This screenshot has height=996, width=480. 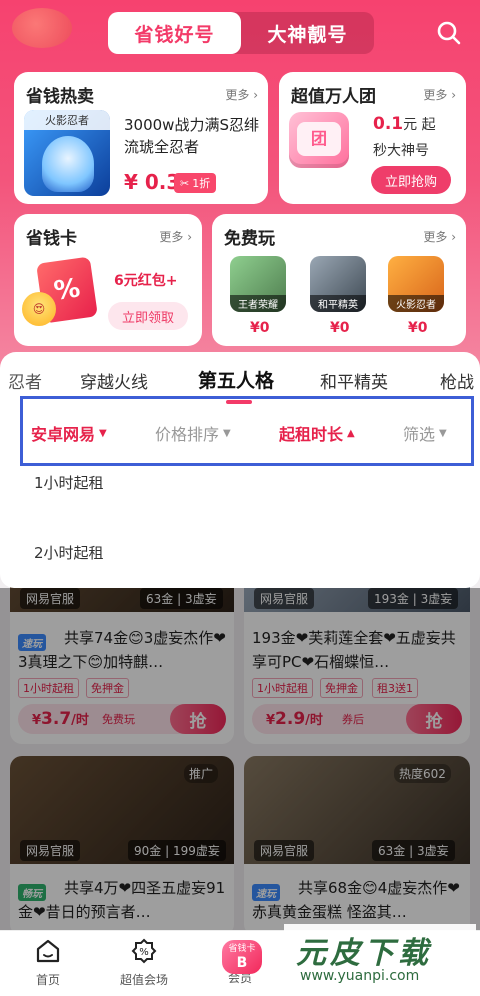 I want to click on free-play-more: 更多 ›, so click(x=439, y=236).